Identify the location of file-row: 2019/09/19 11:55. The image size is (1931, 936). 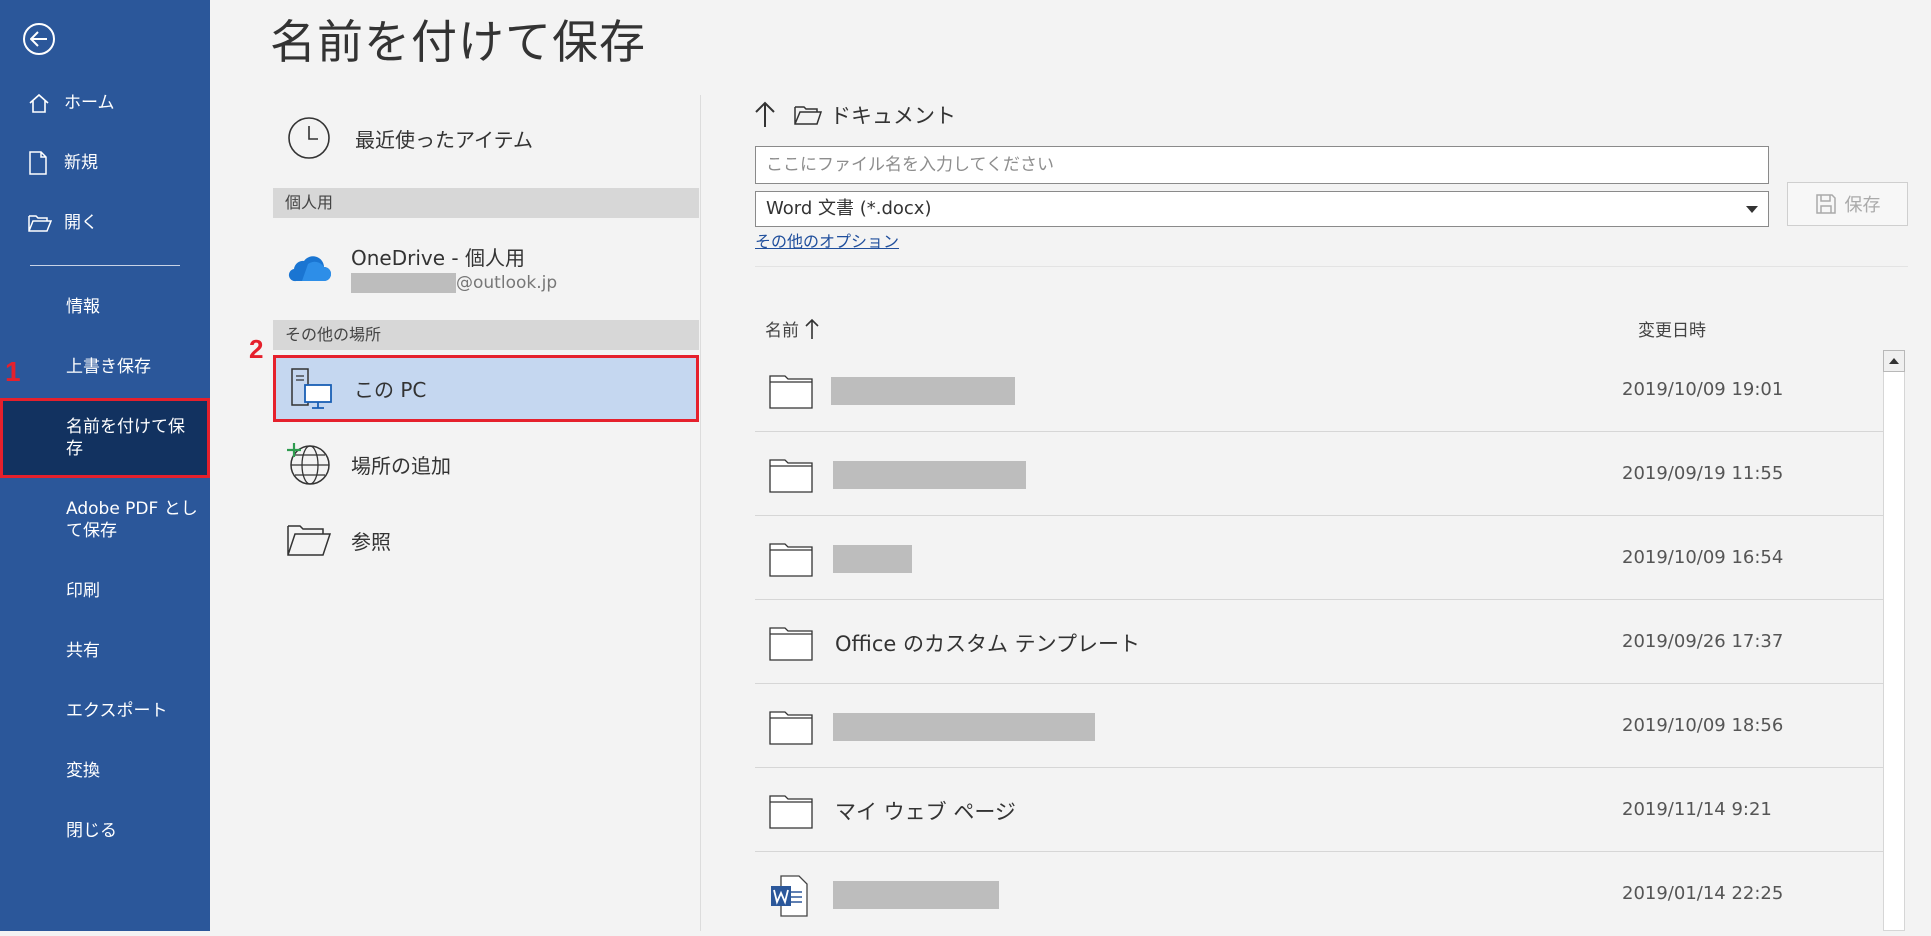
(1319, 474).